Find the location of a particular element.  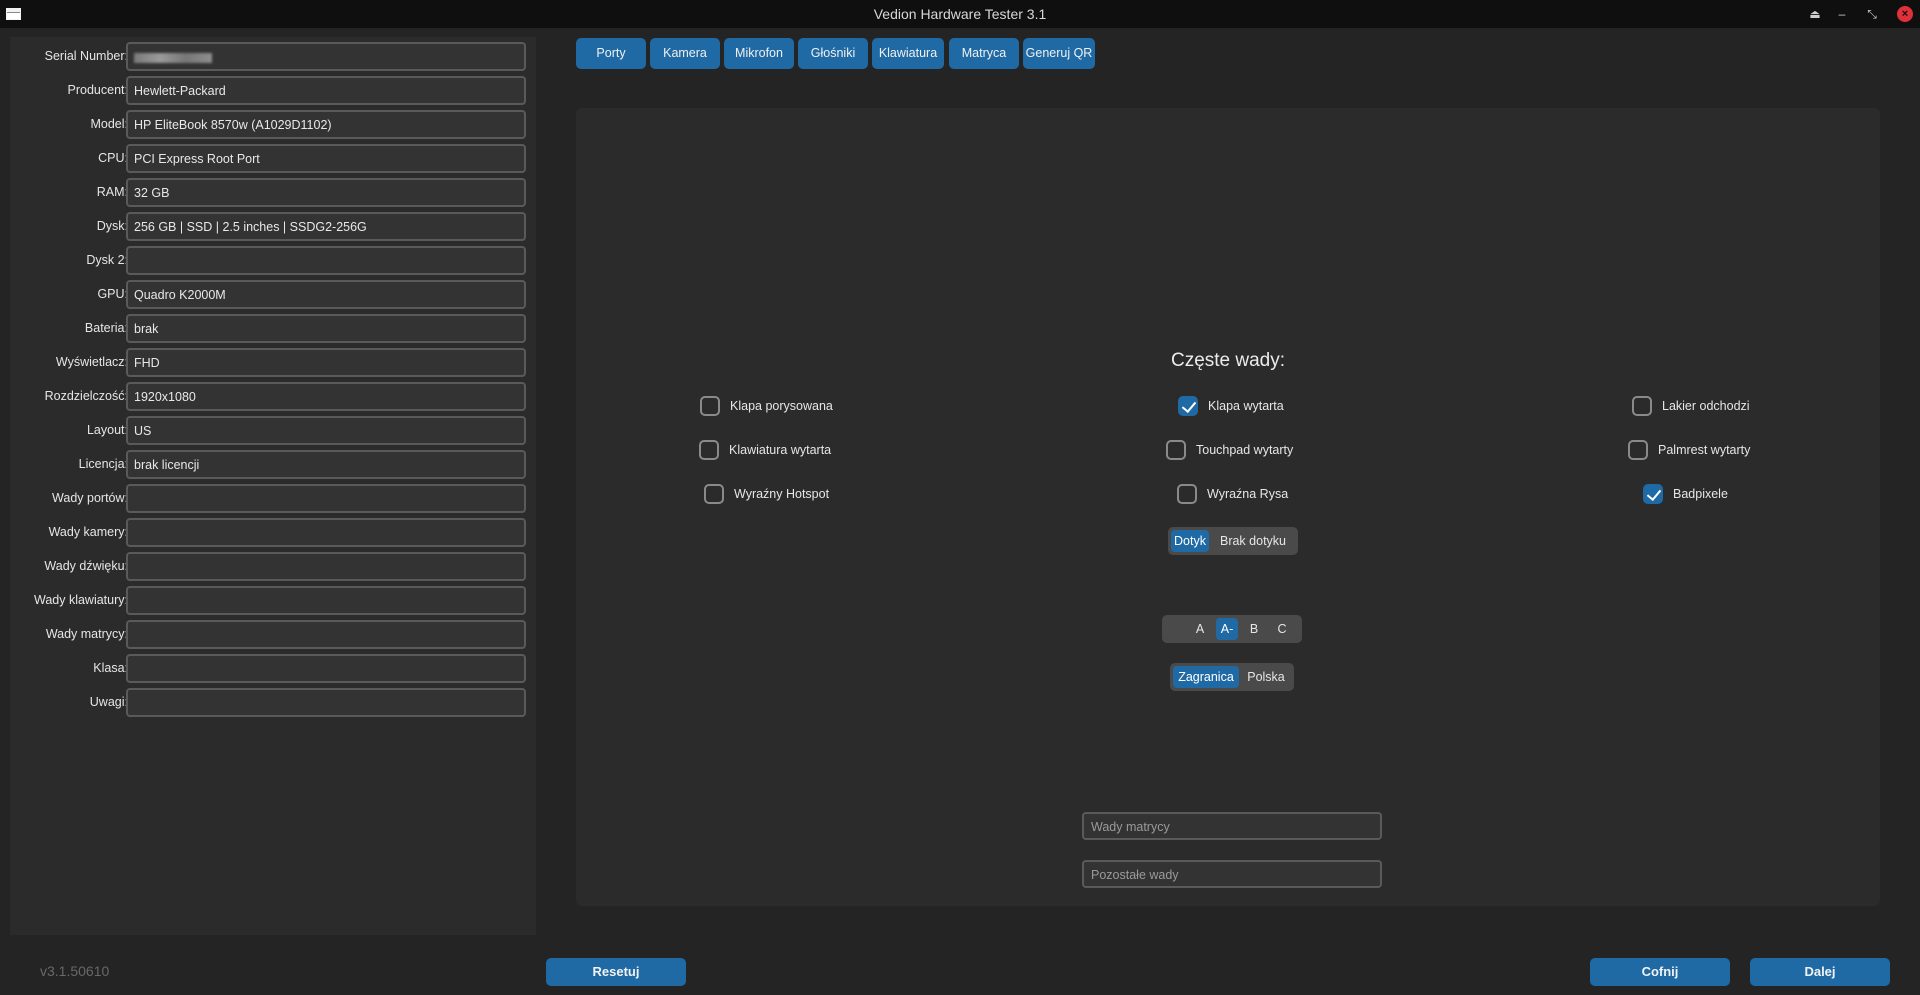

field-row-wady-kamery: Wady kamery: is located at coordinates (273, 532).